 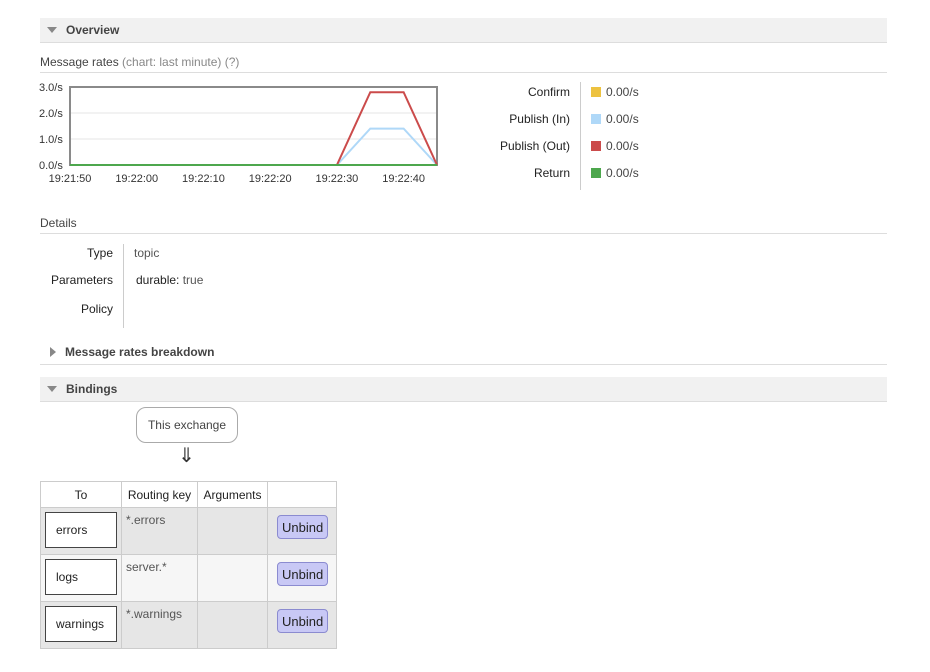 What do you see at coordinates (187, 425) in the screenshot?
I see `this-exchange-box: This exchange` at bounding box center [187, 425].